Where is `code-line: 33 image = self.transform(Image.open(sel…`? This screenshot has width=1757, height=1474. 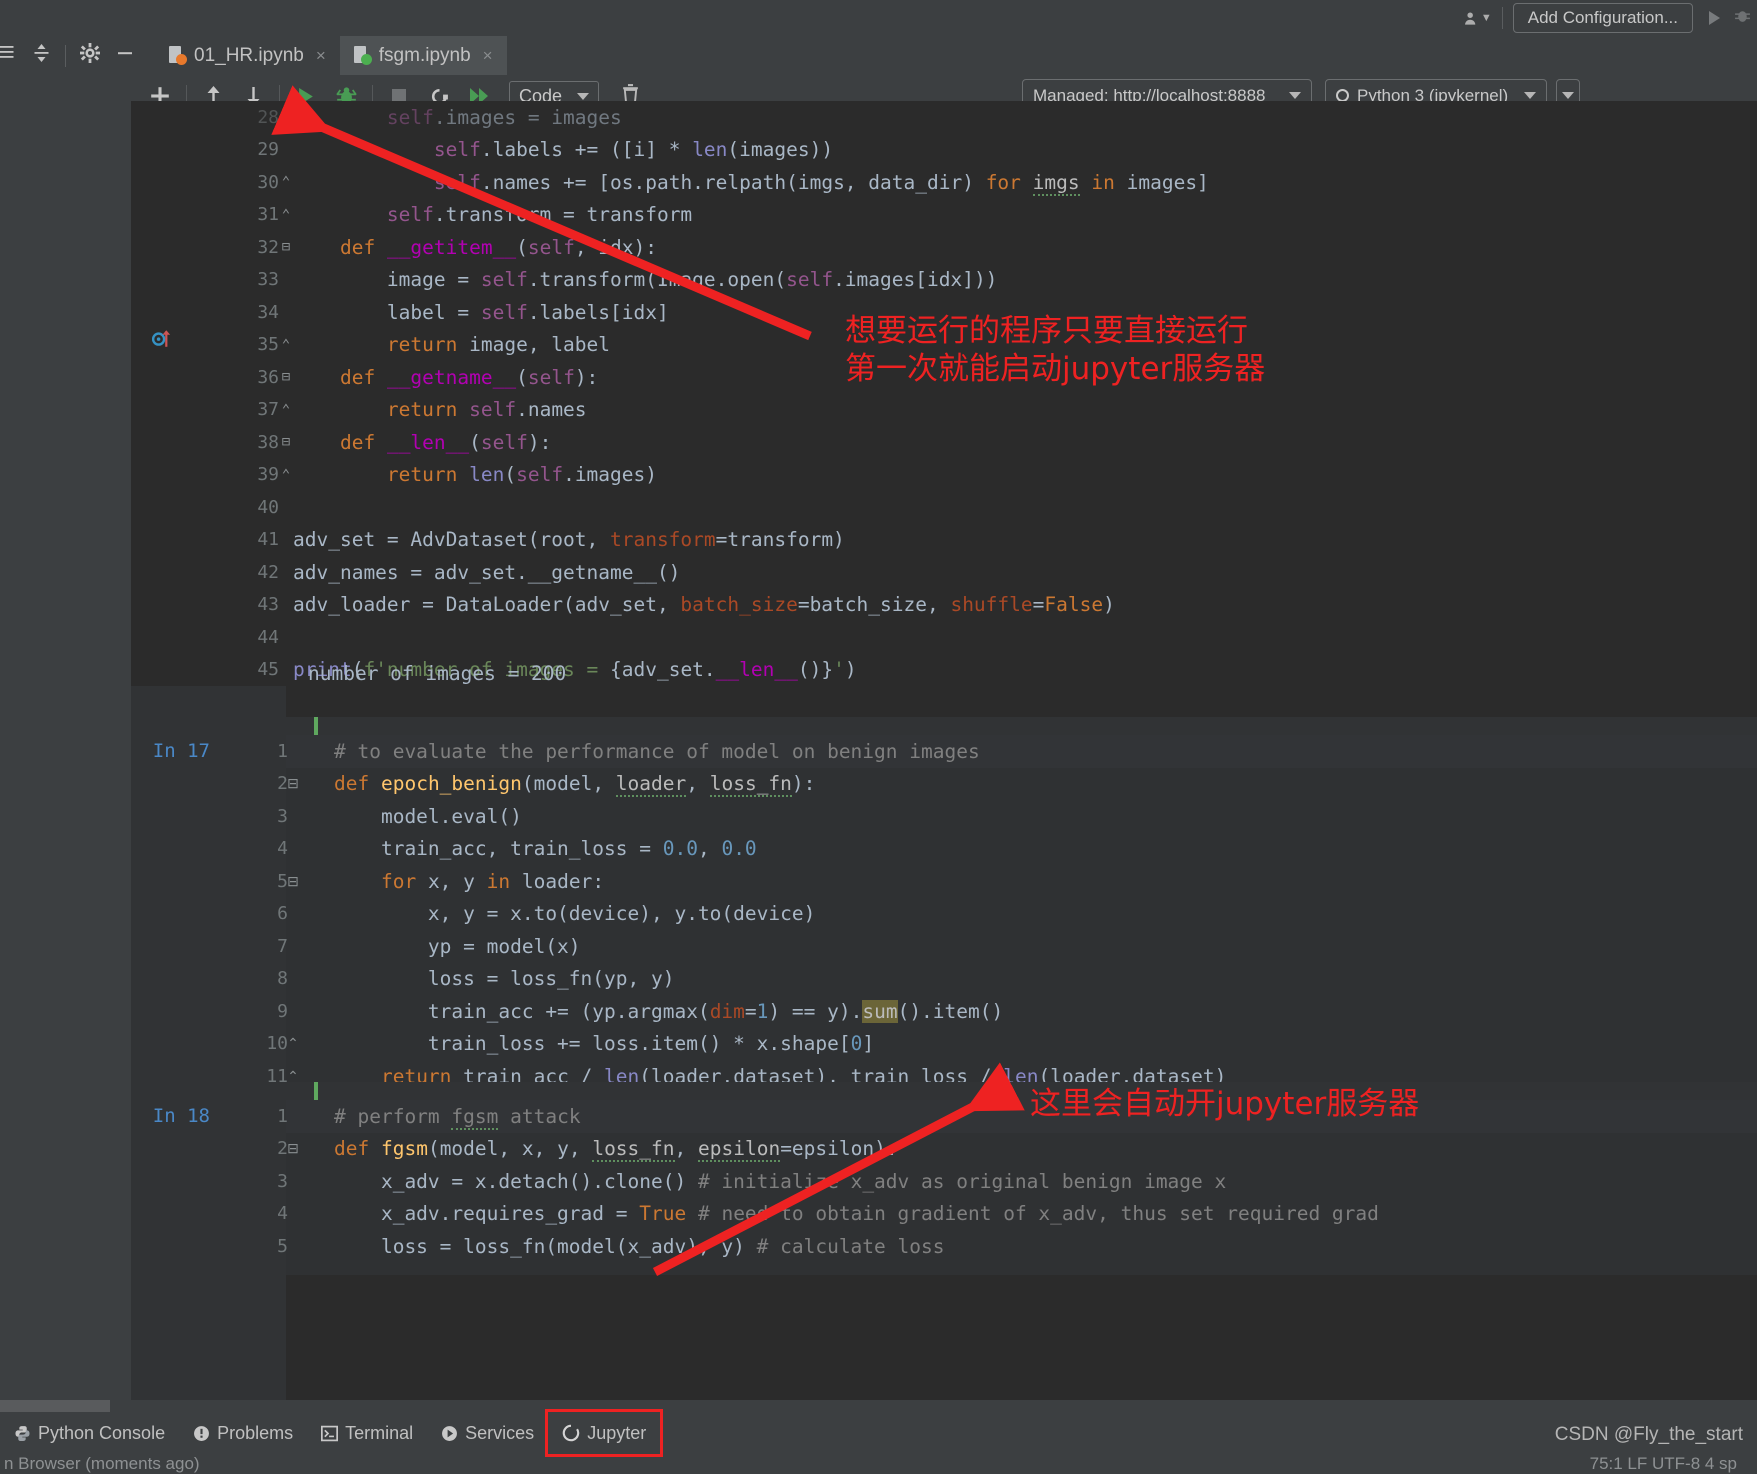 code-line: 33 image = self.transform(Image.open(sel… is located at coordinates (944, 280).